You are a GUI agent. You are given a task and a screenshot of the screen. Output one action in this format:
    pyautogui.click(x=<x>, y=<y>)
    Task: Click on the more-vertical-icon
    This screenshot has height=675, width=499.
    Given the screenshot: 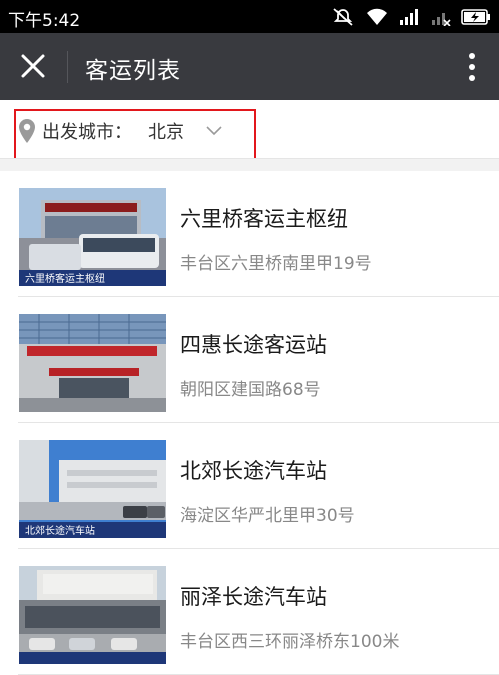 What is the action you would take?
    pyautogui.click(x=472, y=67)
    